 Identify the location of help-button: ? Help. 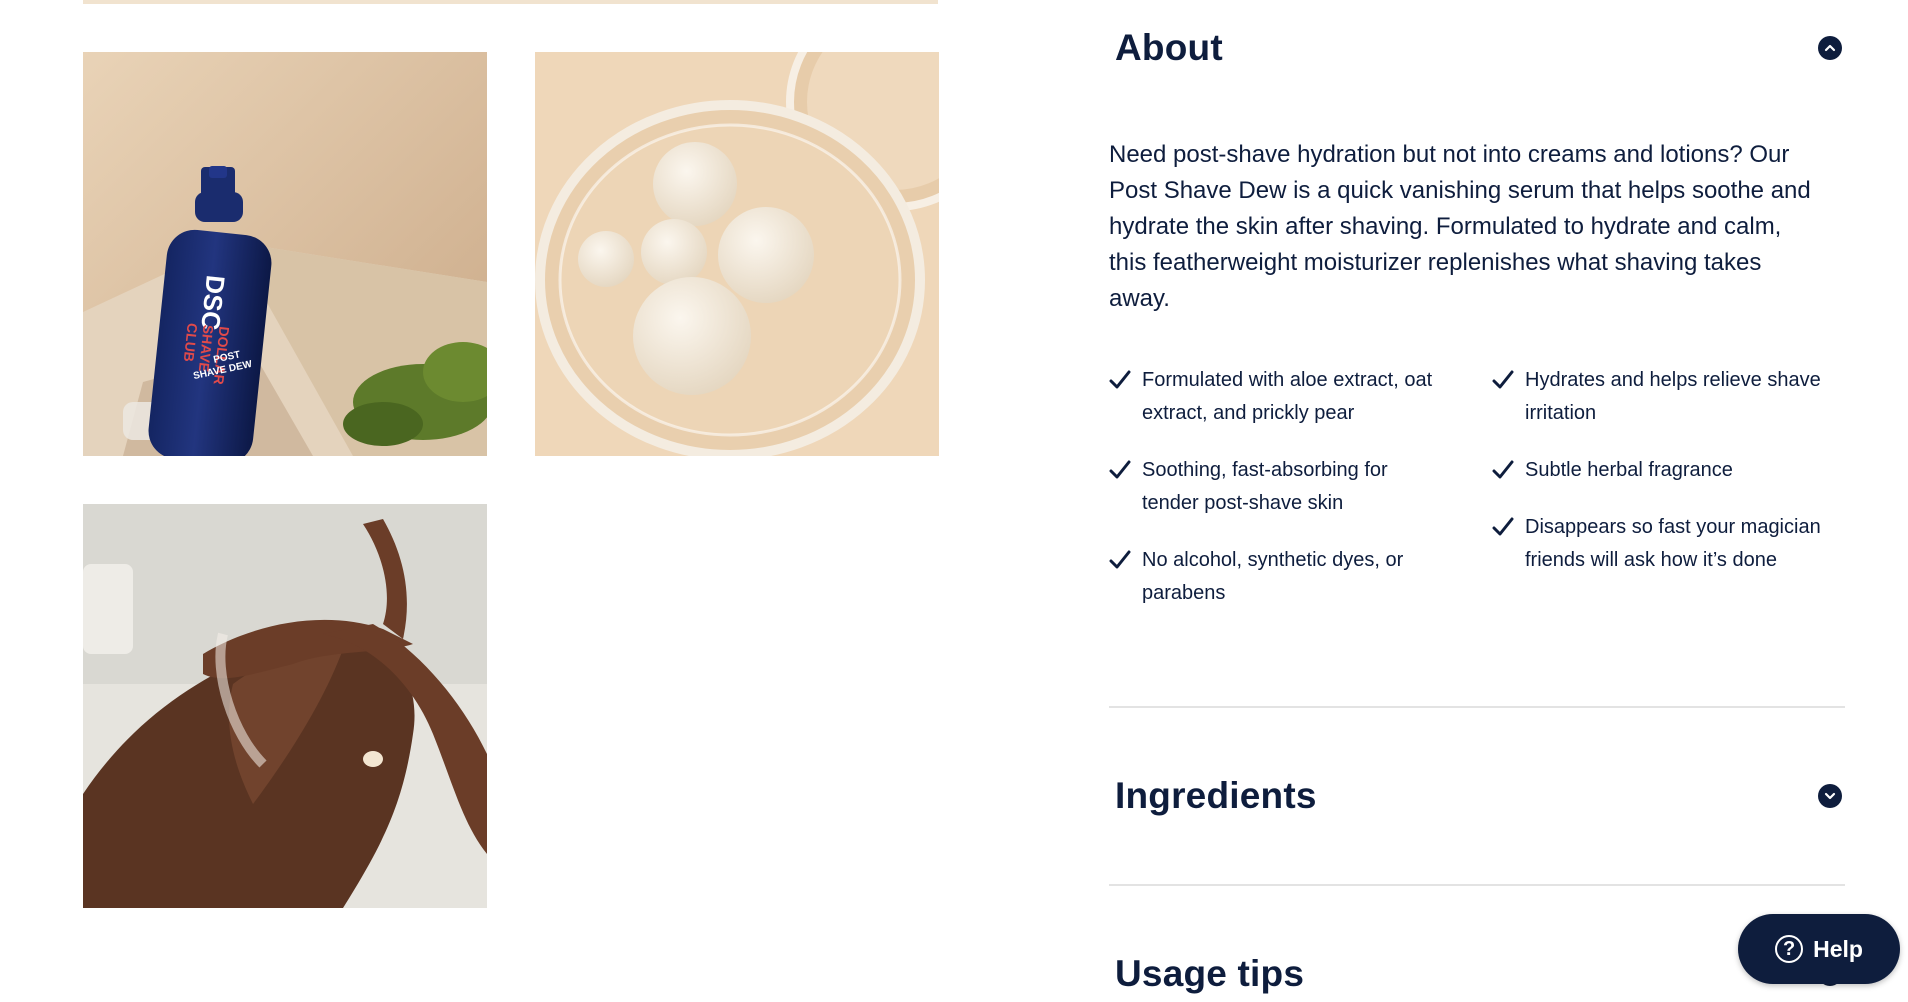
(1819, 949).